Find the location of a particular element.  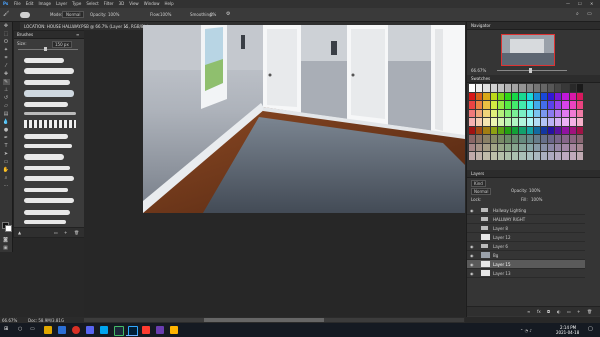

layer-filter-kind: Kind is located at coordinates (478, 183).